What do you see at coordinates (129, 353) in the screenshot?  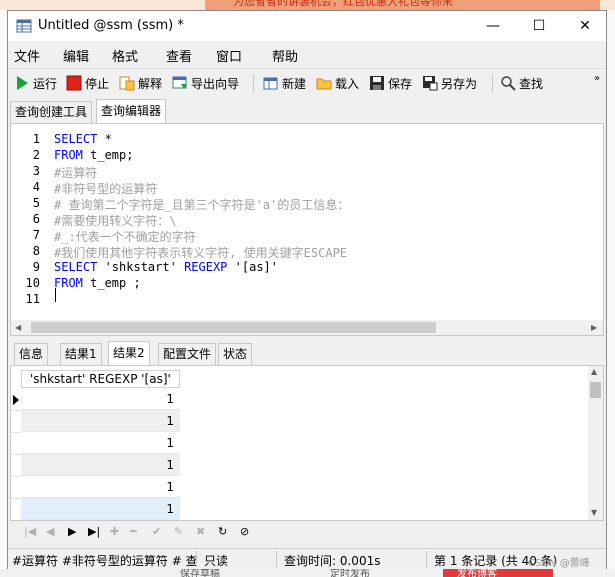 I see `tab-result2: 结果2` at bounding box center [129, 353].